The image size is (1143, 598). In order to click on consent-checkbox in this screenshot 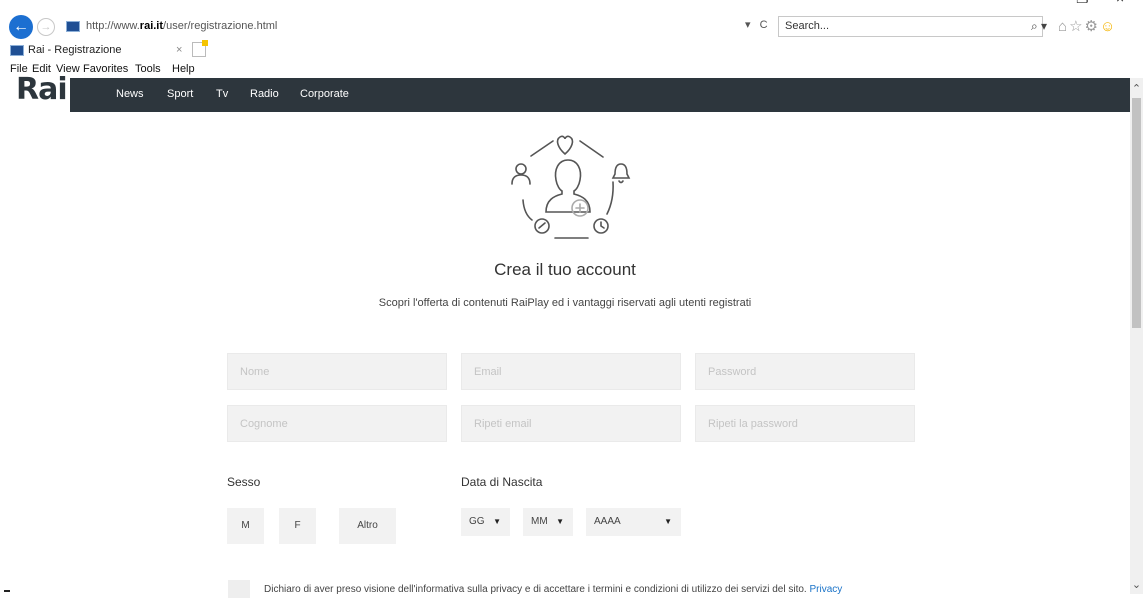, I will do `click(239, 589)`.